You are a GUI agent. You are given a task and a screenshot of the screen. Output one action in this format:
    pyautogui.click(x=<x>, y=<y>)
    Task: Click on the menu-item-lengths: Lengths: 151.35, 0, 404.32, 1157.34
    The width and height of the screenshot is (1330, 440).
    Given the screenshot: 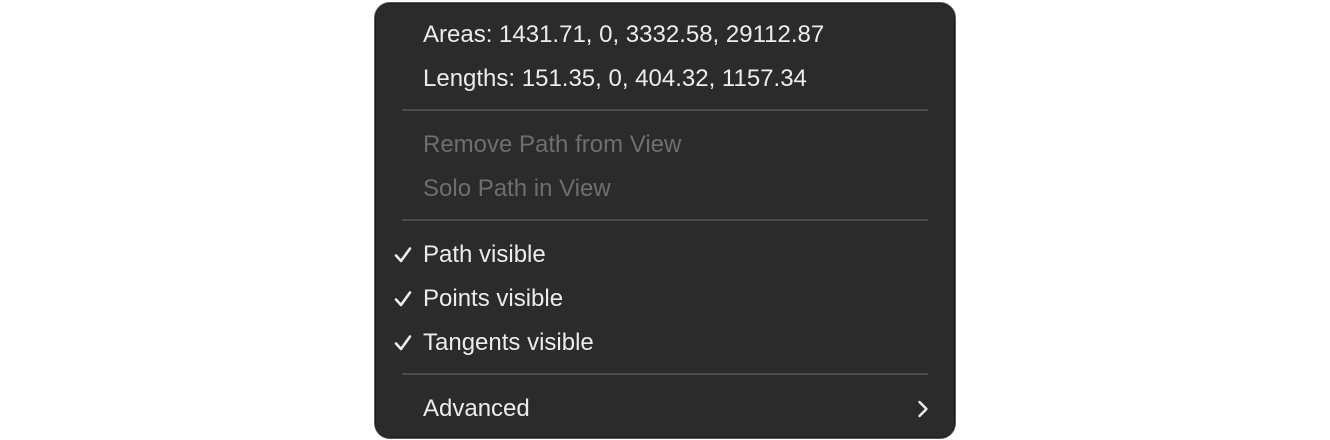 What is the action you would take?
    pyautogui.click(x=665, y=79)
    